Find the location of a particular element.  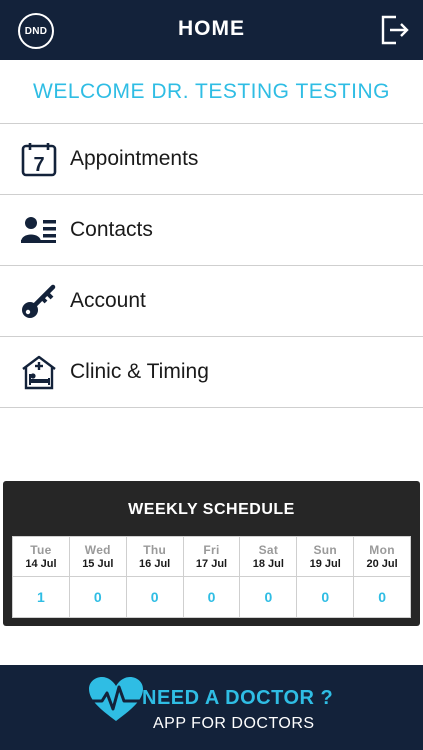

day-date: 20 Jul is located at coordinates (382, 564).